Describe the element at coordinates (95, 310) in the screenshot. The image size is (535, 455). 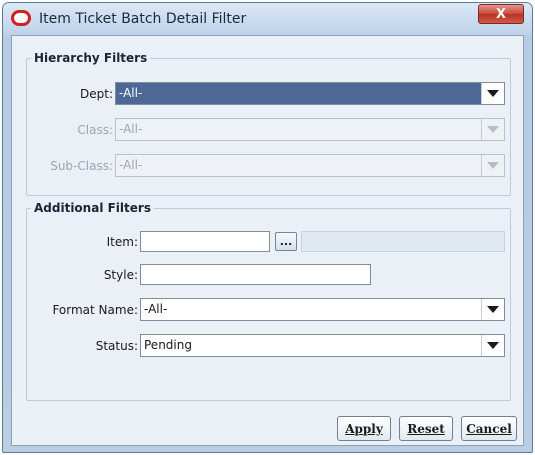
I see `format-name-label: Format Name:` at that location.